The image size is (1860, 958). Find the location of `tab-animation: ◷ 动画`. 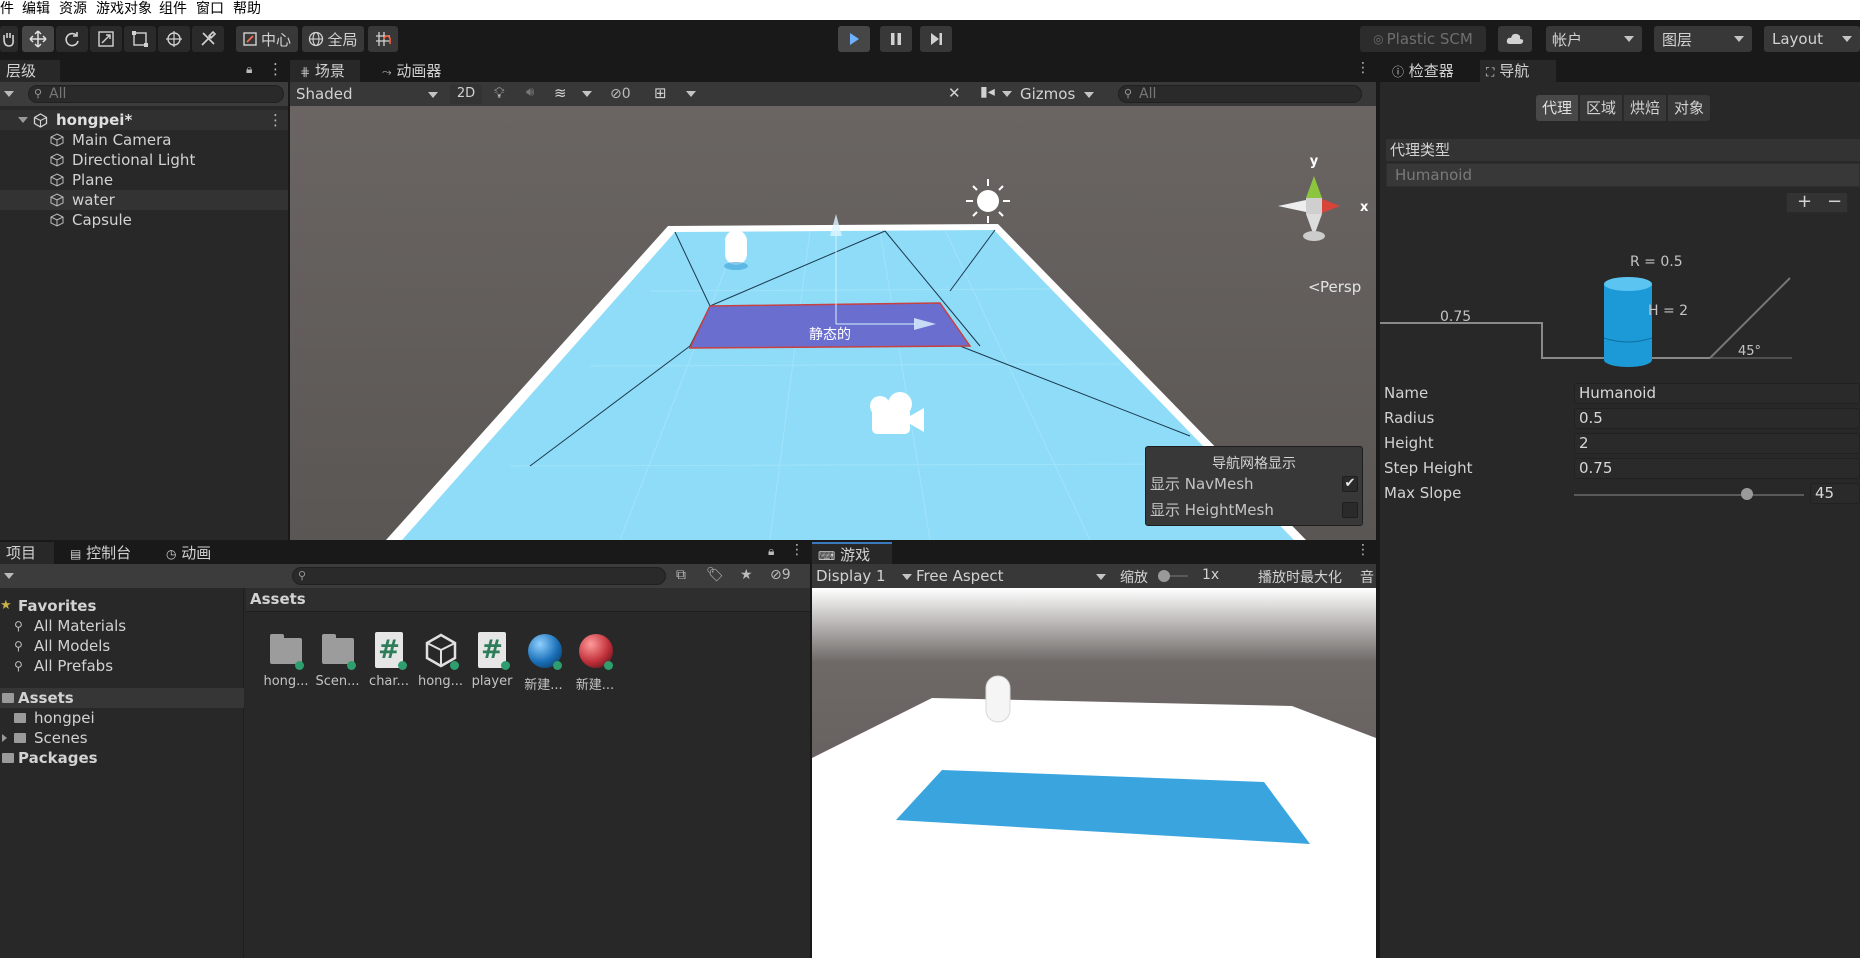

tab-animation: ◷ 动画 is located at coordinates (195, 553).